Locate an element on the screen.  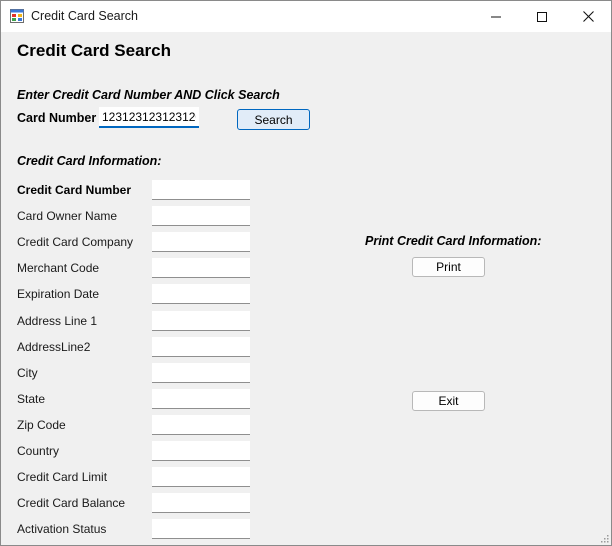
maximize-button is located at coordinates (542, 16).